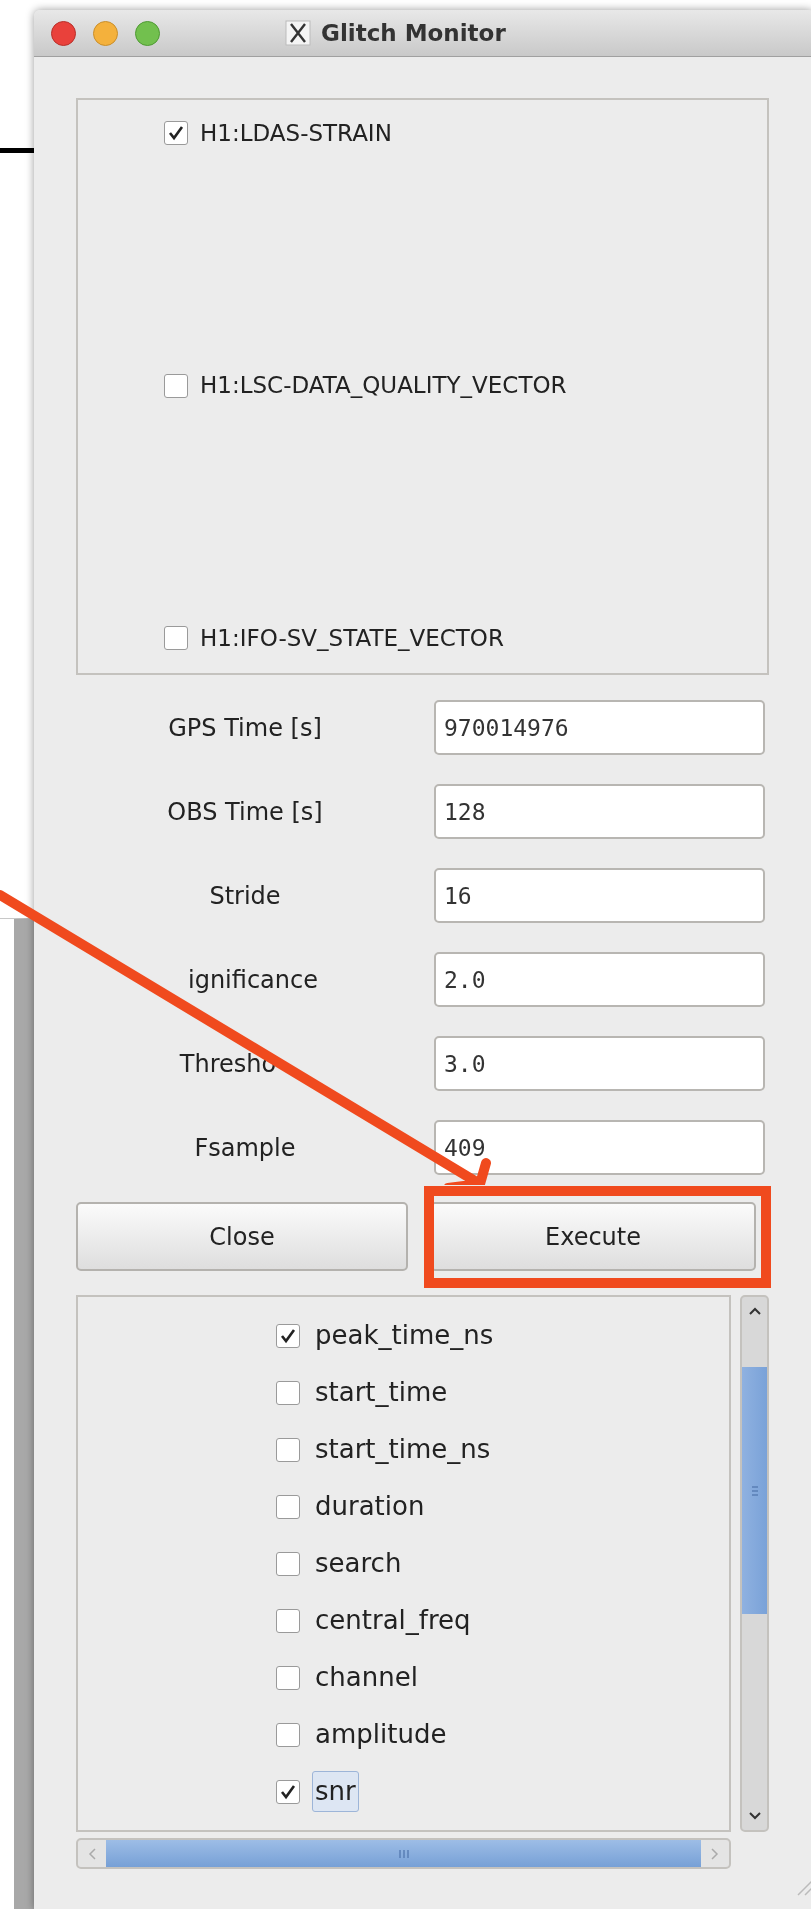 The width and height of the screenshot is (811, 1909). I want to click on input-field: 3.0, so click(599, 1063).